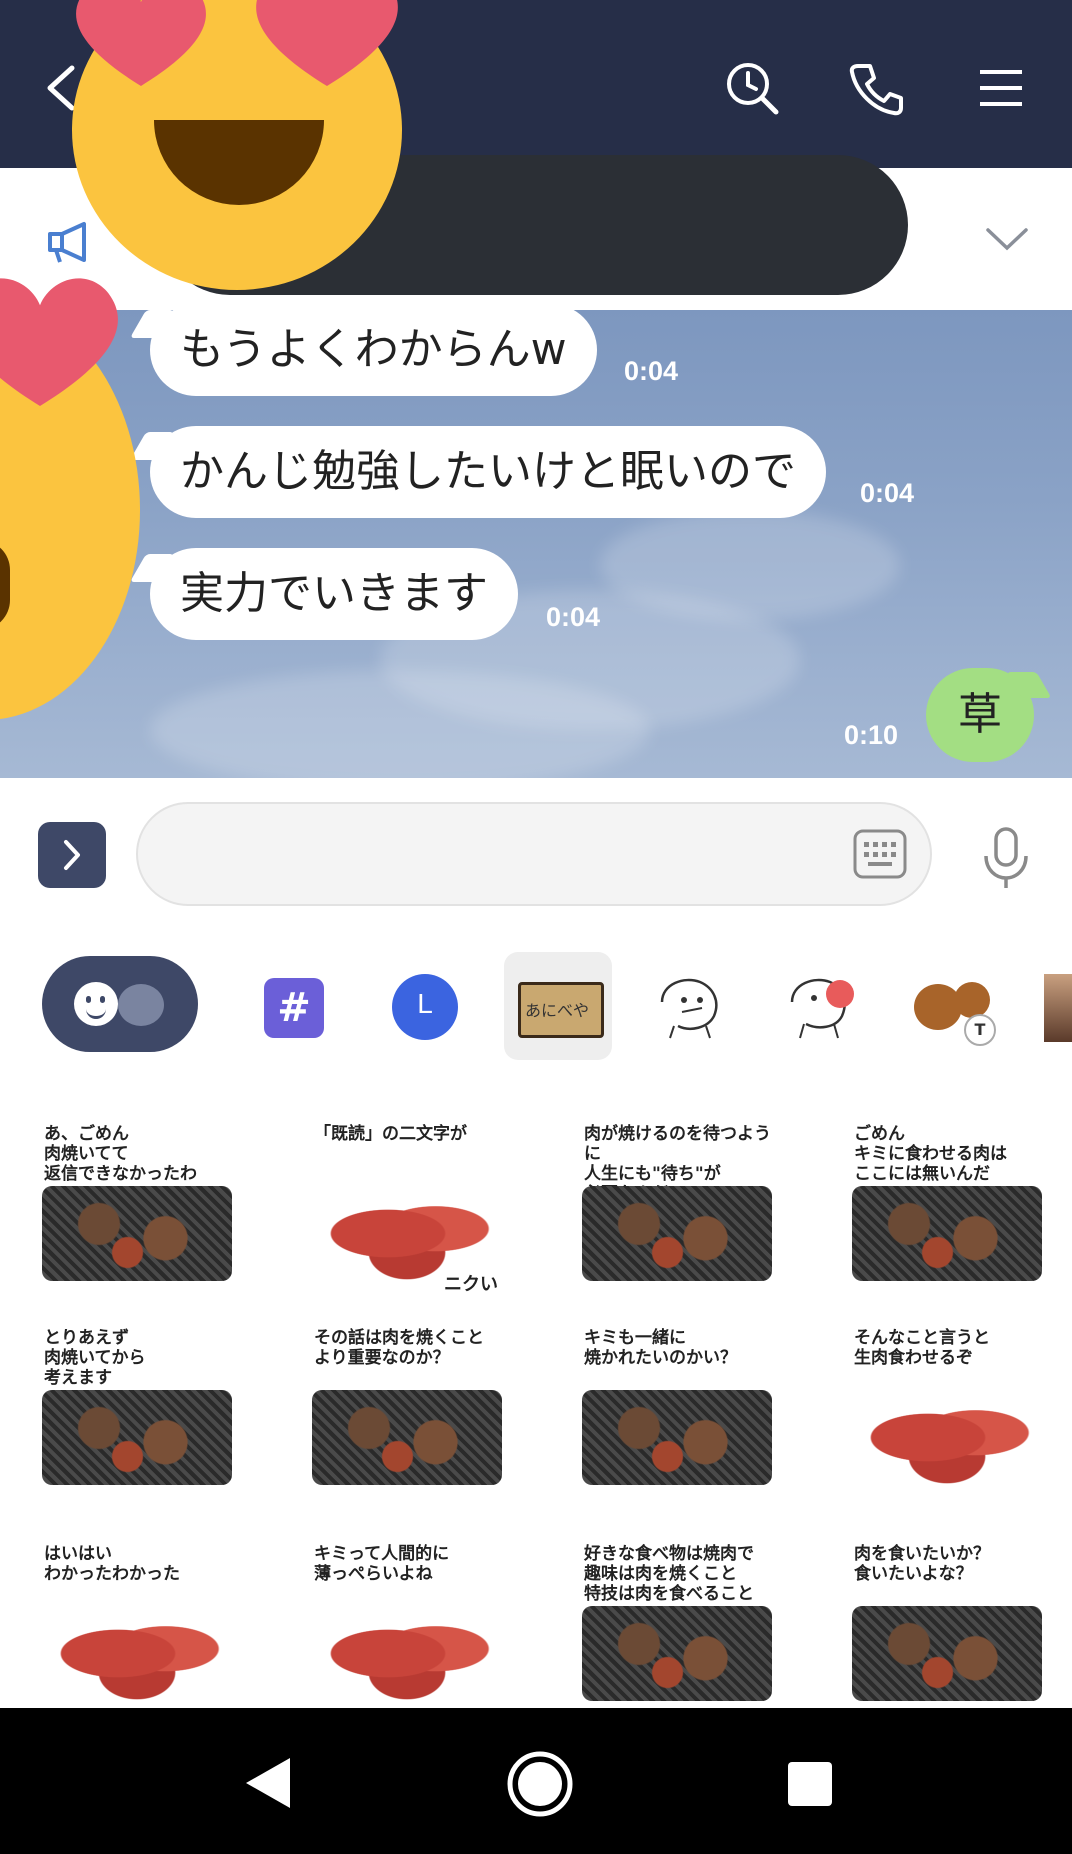 Image resolution: width=1072 pixels, height=1854 pixels. Describe the element at coordinates (141, 1005) in the screenshot. I see `bear-icon` at that location.